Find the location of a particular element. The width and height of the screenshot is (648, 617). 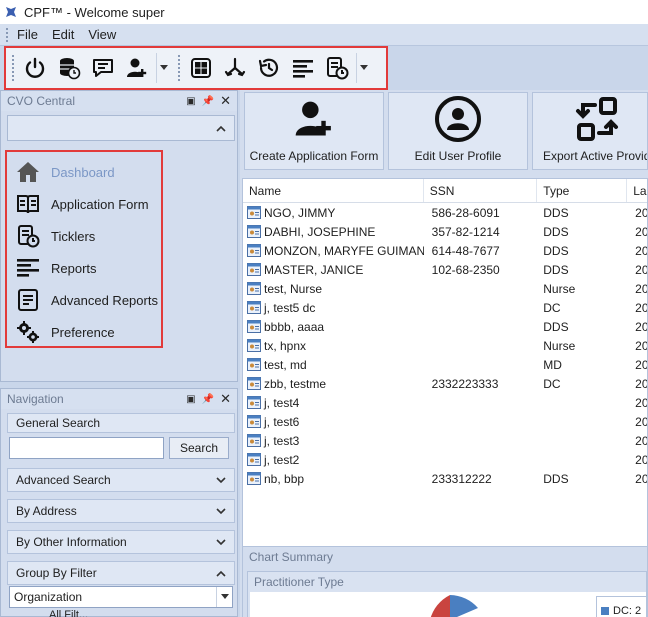

export-active-providers-button: Export Active Provid is located at coordinates (590, 131).